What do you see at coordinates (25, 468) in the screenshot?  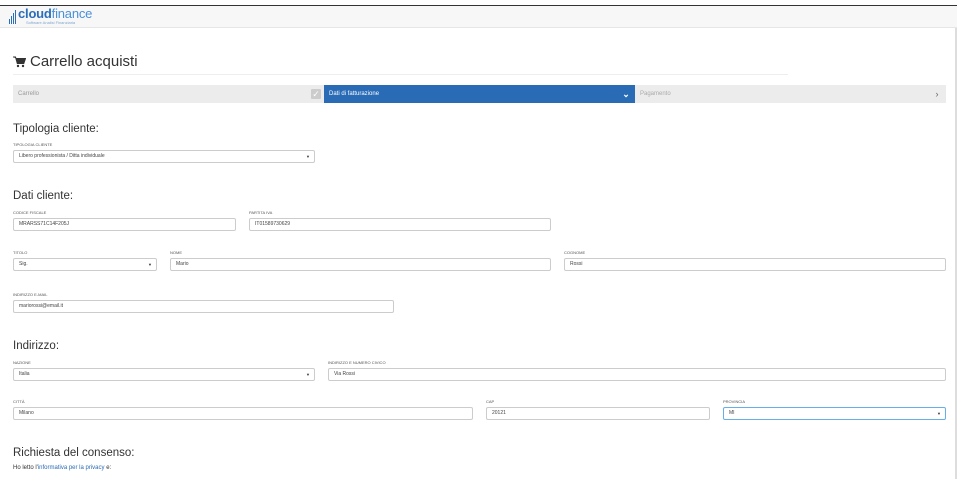 I see `privacy-text-before: Ho letto l'` at bounding box center [25, 468].